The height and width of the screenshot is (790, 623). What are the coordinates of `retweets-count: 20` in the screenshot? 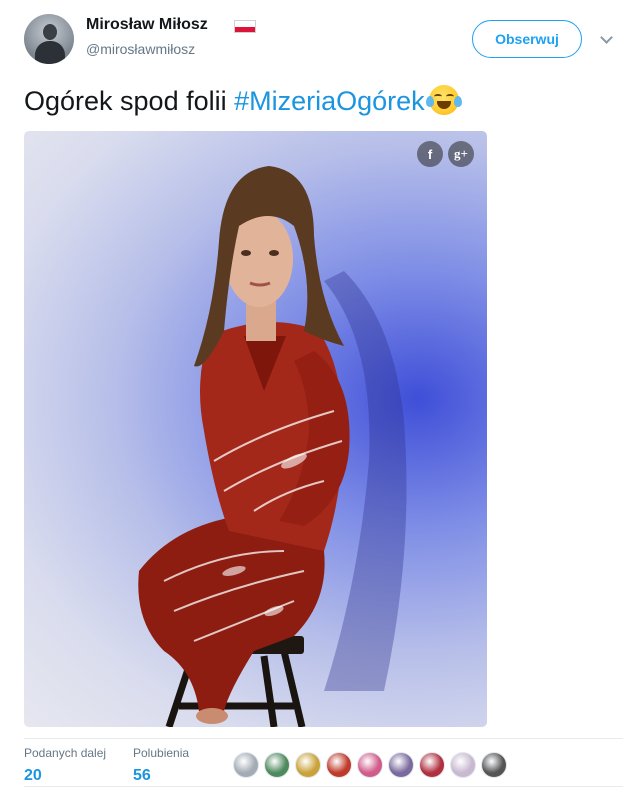 It's located at (33, 775).